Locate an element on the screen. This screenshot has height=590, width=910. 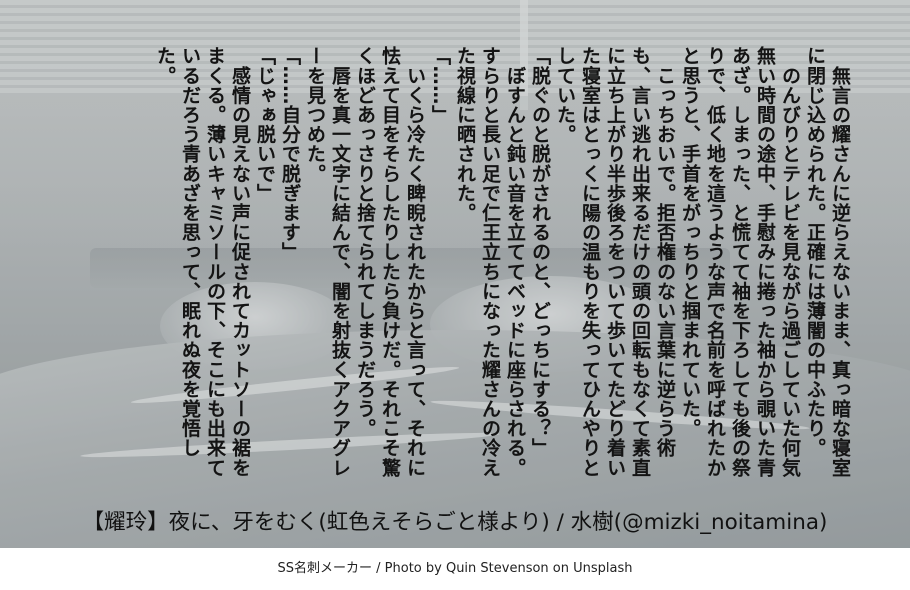
story-dialogue: 「じゃぁ脱いで」 is located at coordinates (265, 124).